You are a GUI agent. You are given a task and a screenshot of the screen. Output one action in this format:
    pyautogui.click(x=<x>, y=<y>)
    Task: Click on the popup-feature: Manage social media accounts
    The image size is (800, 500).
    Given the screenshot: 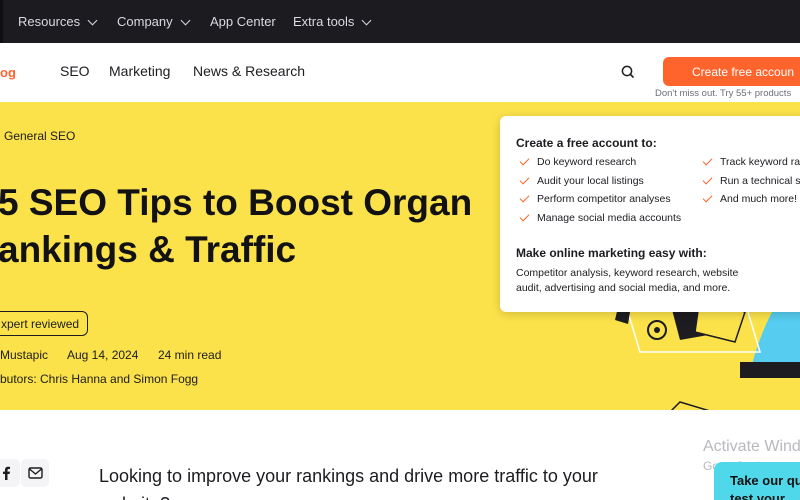 What is the action you would take?
    pyautogui.click(x=600, y=217)
    